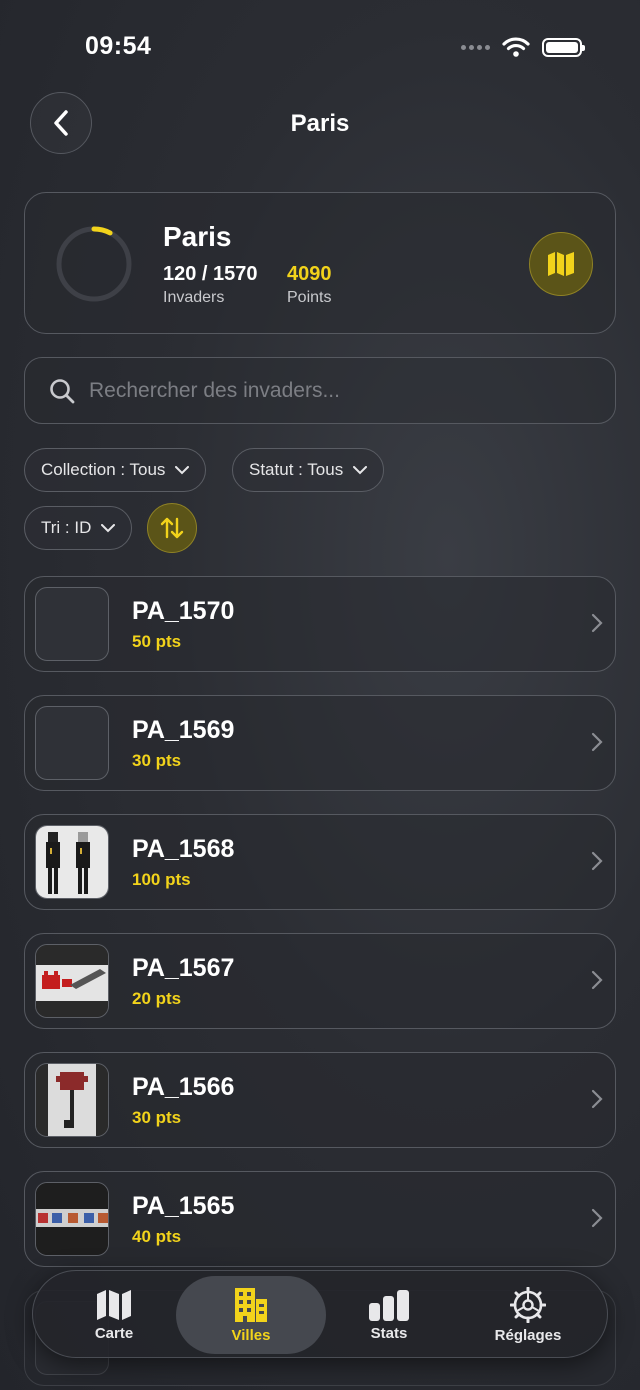 Image resolution: width=640 pixels, height=1390 pixels. Describe the element at coordinates (183, 849) in the screenshot. I see `invader-id: PA_1568` at that location.